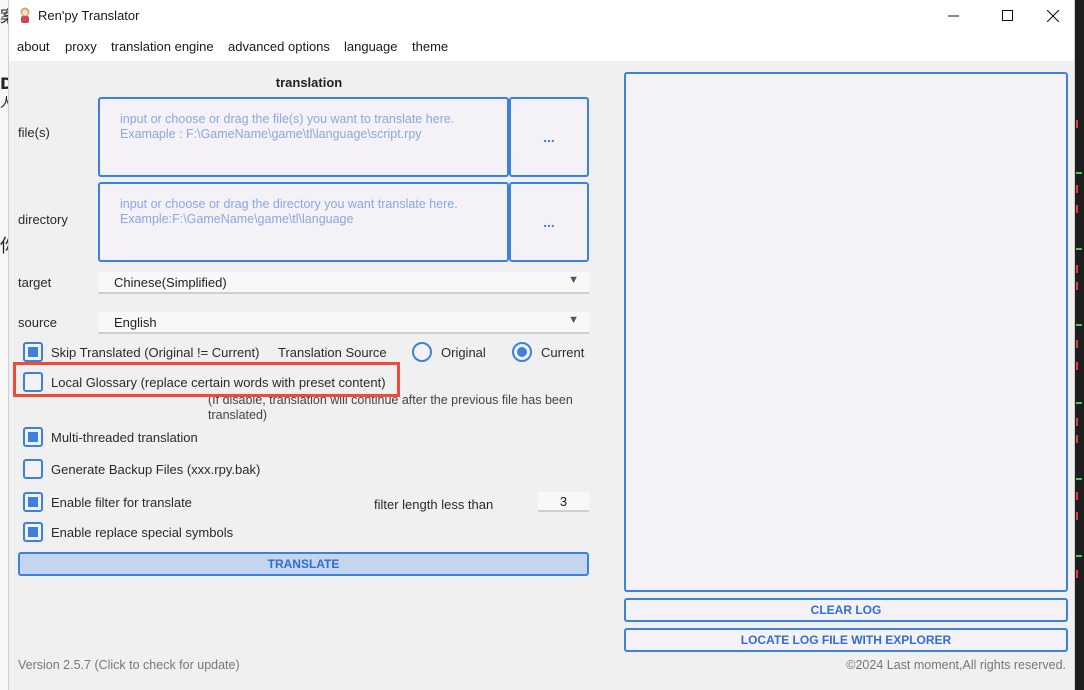 The height and width of the screenshot is (690, 1084). What do you see at coordinates (142, 532) in the screenshot?
I see `replace-symbols-label: Enable replace special symbols` at bounding box center [142, 532].